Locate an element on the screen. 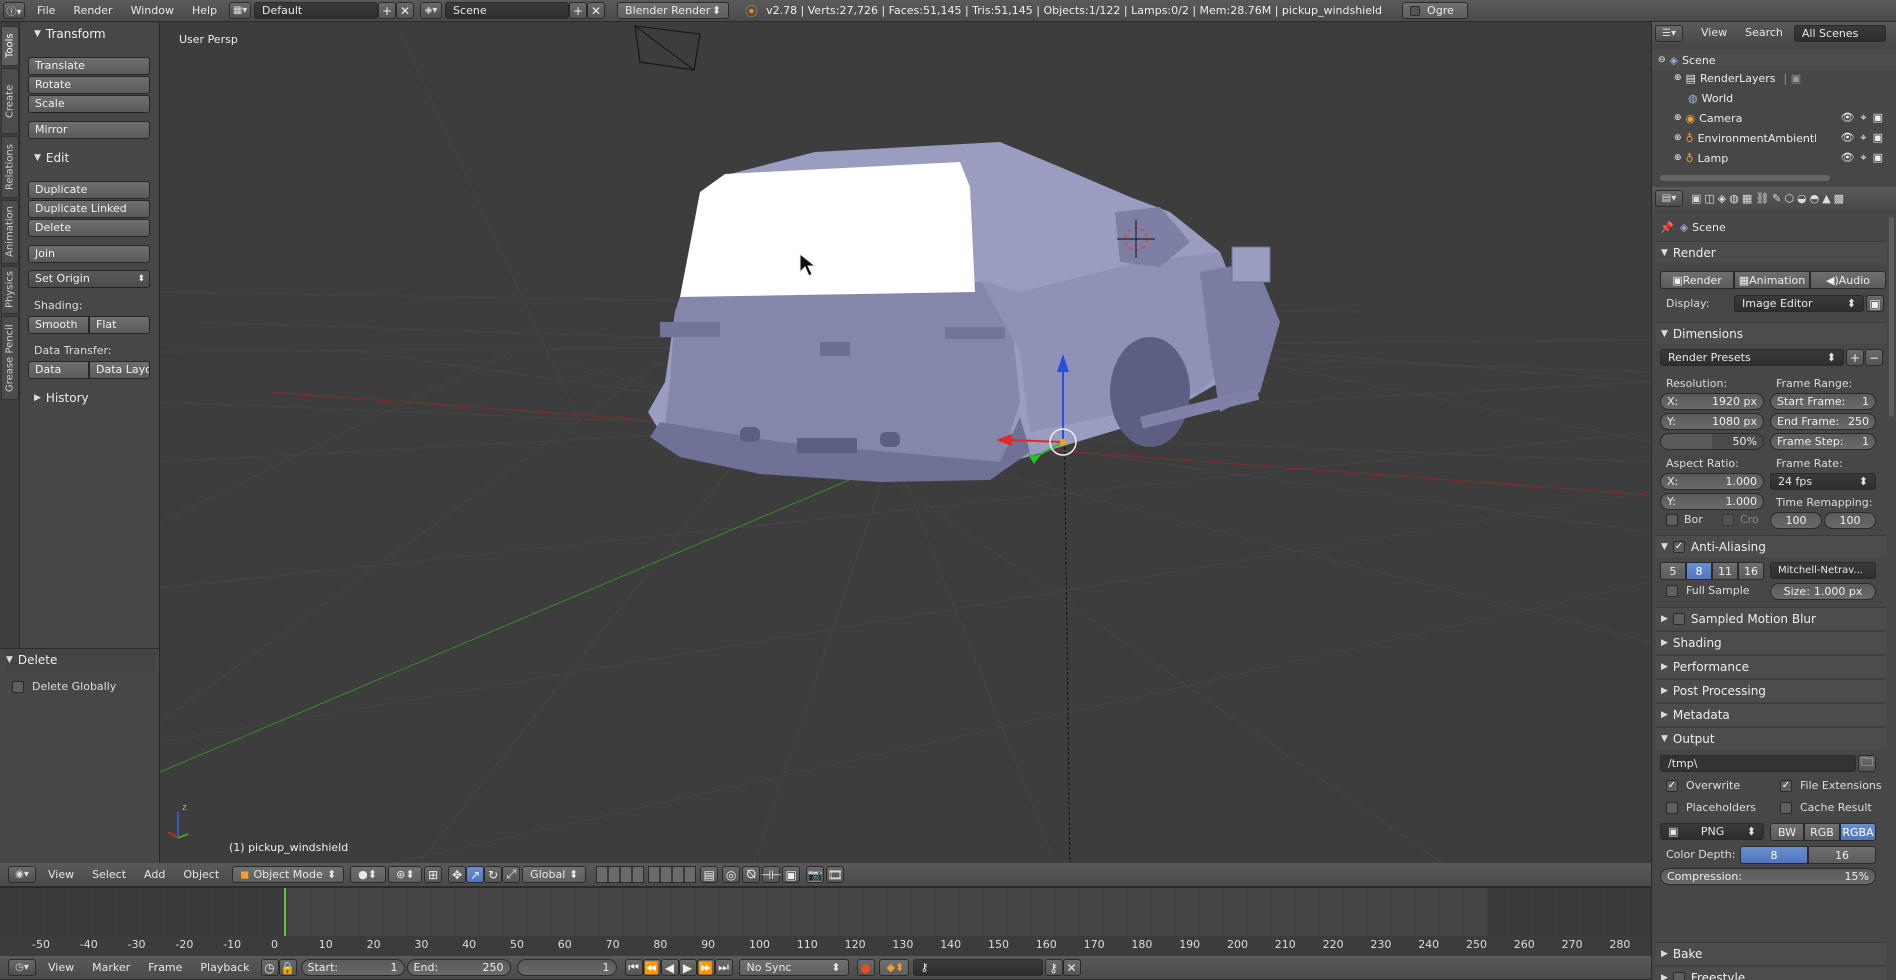 This screenshot has width=1896, height=980. placeholders-checkbox is located at coordinates (1672, 807).